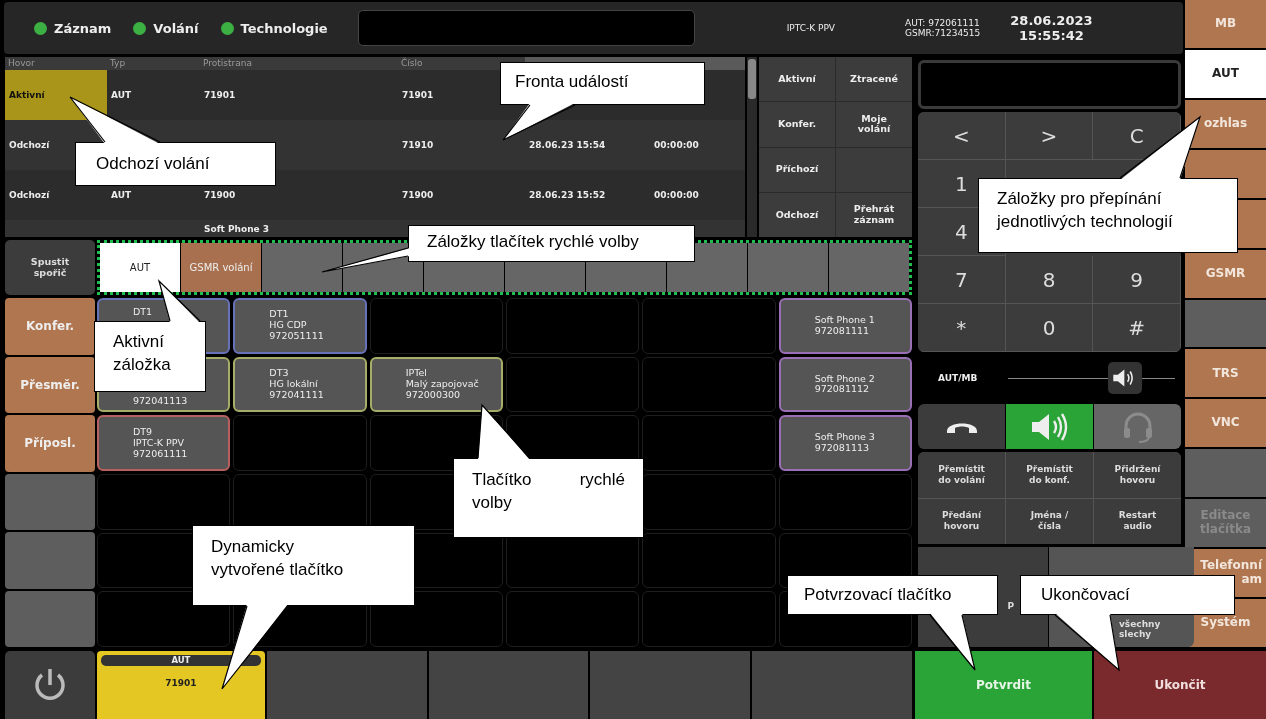 This screenshot has height=719, width=1266. Describe the element at coordinates (27, 95) in the screenshot. I see `table-cell: Aktivní` at that location.